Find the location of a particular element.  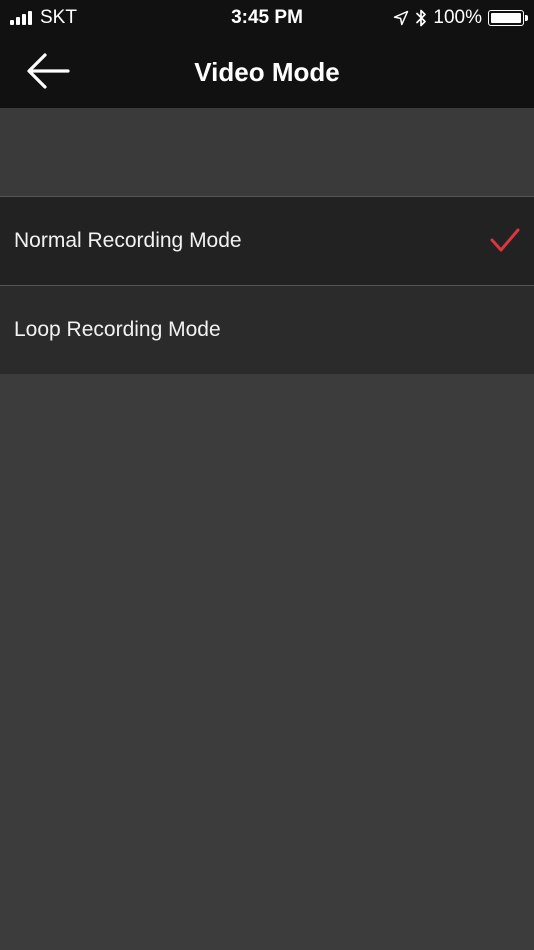

battery-percent: 100% is located at coordinates (457, 17).